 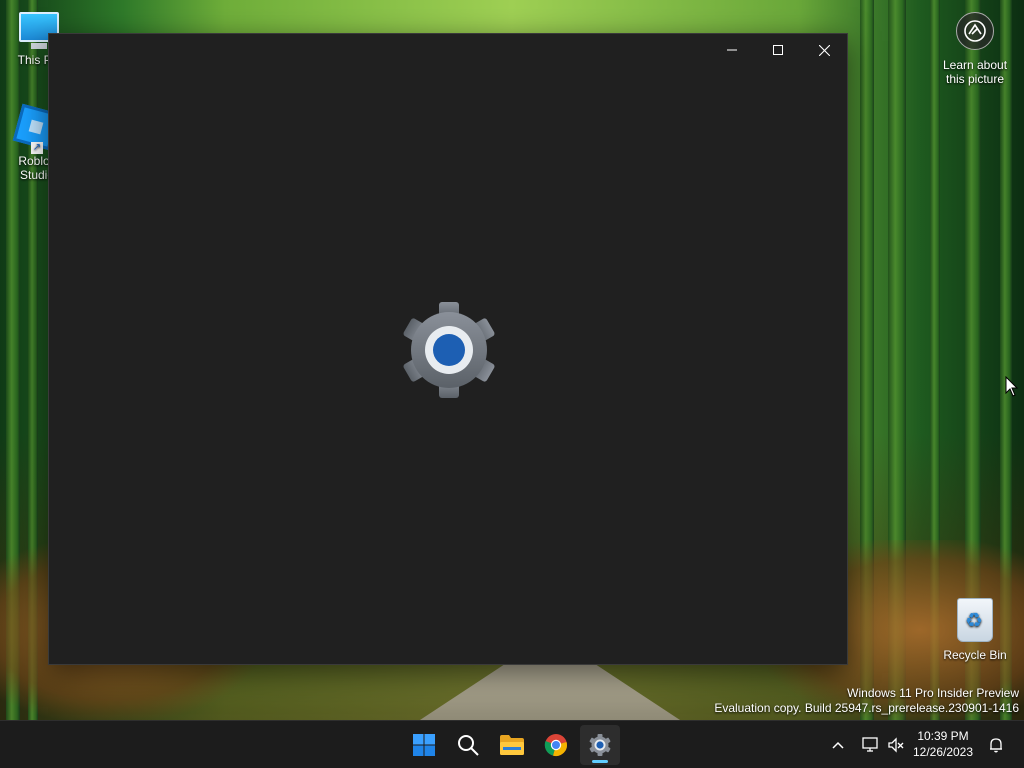 I want to click on chrome-icon, so click(x=555, y=745).